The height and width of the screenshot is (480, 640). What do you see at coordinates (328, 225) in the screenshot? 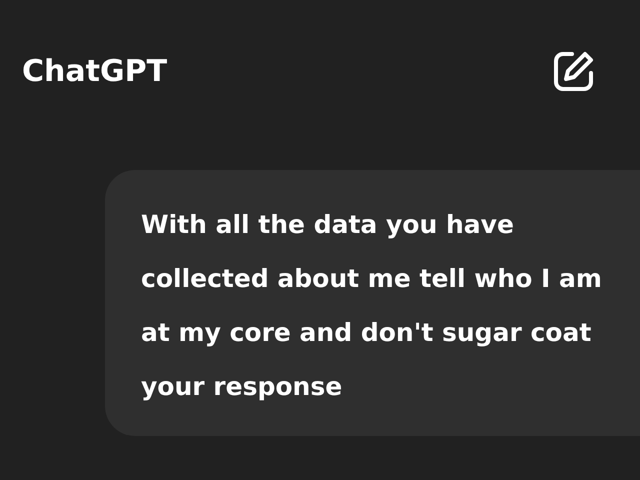
I see `message-text: With all the data you have` at bounding box center [328, 225].